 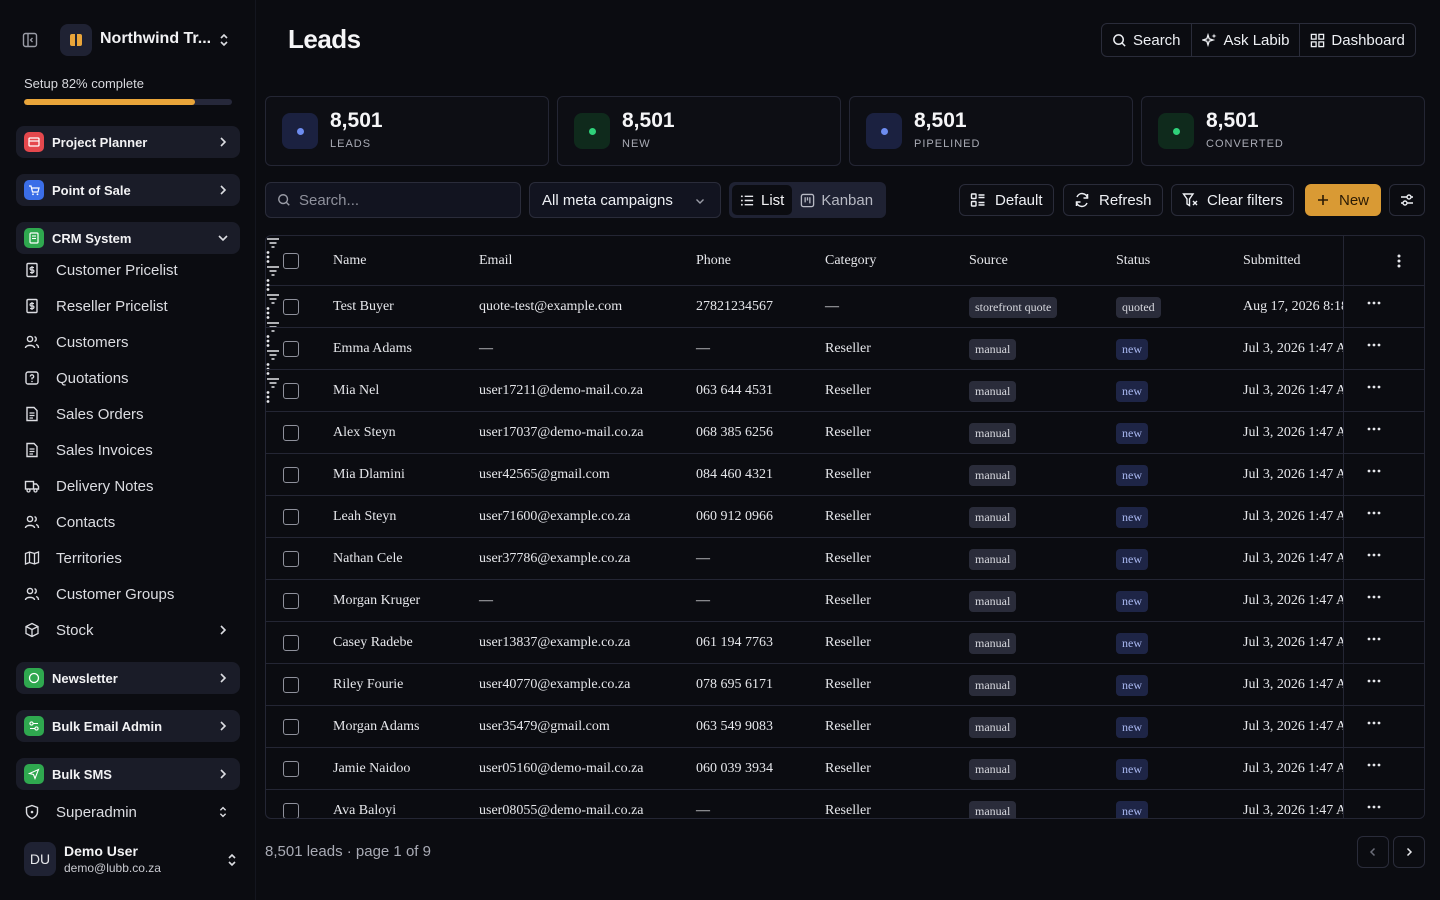 What do you see at coordinates (128, 678) in the screenshot?
I see `sidebar-group-newsletter: Newsletter` at bounding box center [128, 678].